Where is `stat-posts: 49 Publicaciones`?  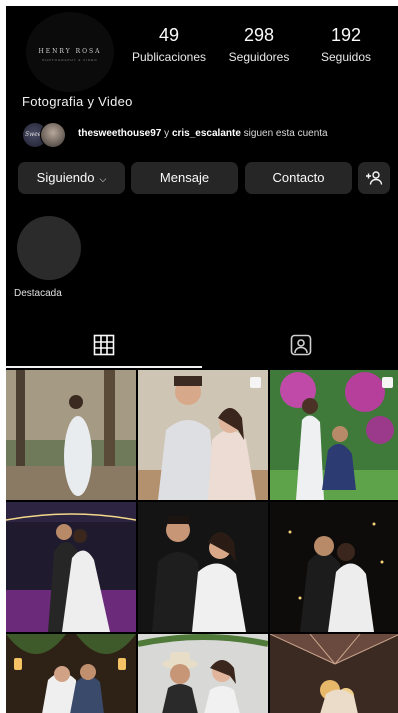 stat-posts: 49 Publicaciones is located at coordinates (169, 44).